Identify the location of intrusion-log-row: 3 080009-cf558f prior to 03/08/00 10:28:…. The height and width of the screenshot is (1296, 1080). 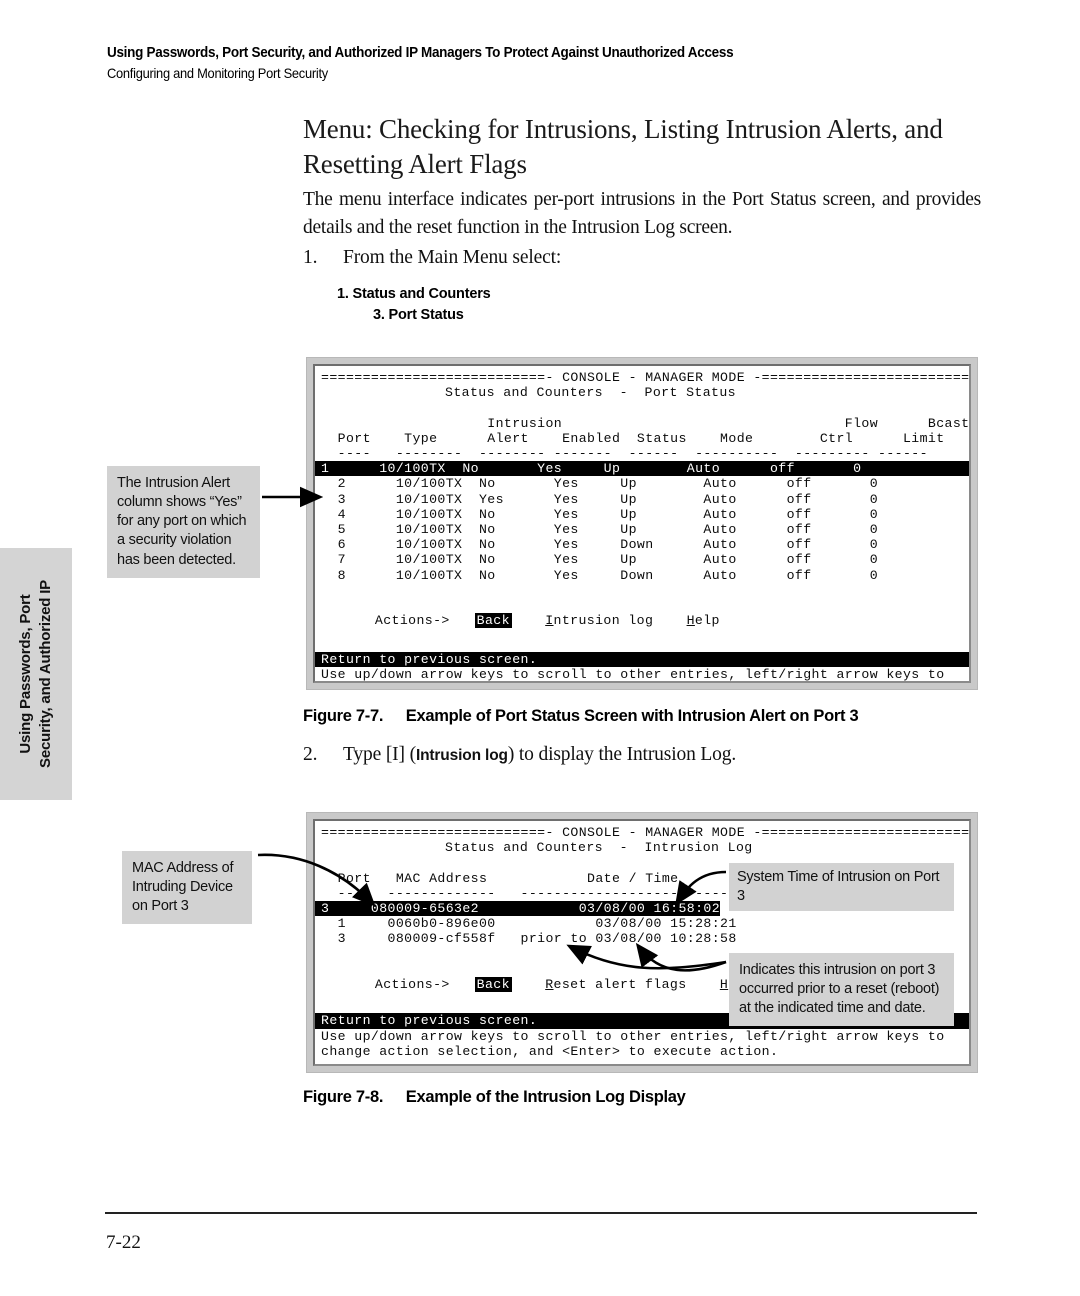
(642, 938).